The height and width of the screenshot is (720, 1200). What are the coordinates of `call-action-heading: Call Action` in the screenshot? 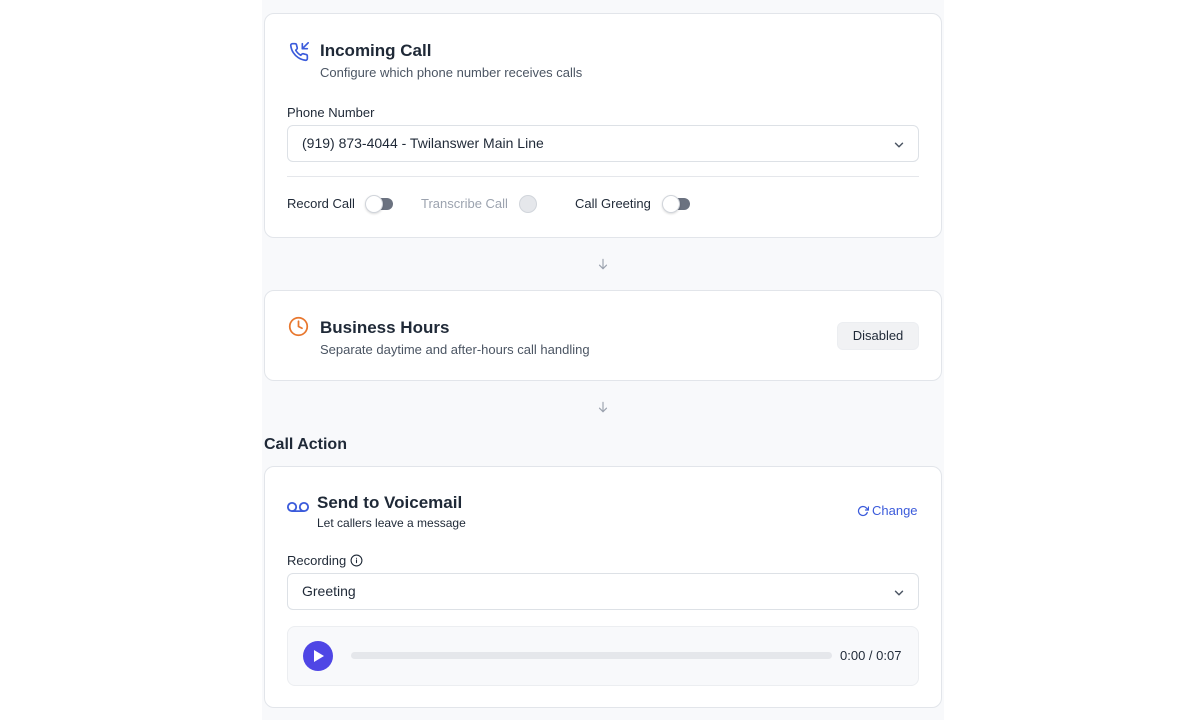 It's located at (305, 444).